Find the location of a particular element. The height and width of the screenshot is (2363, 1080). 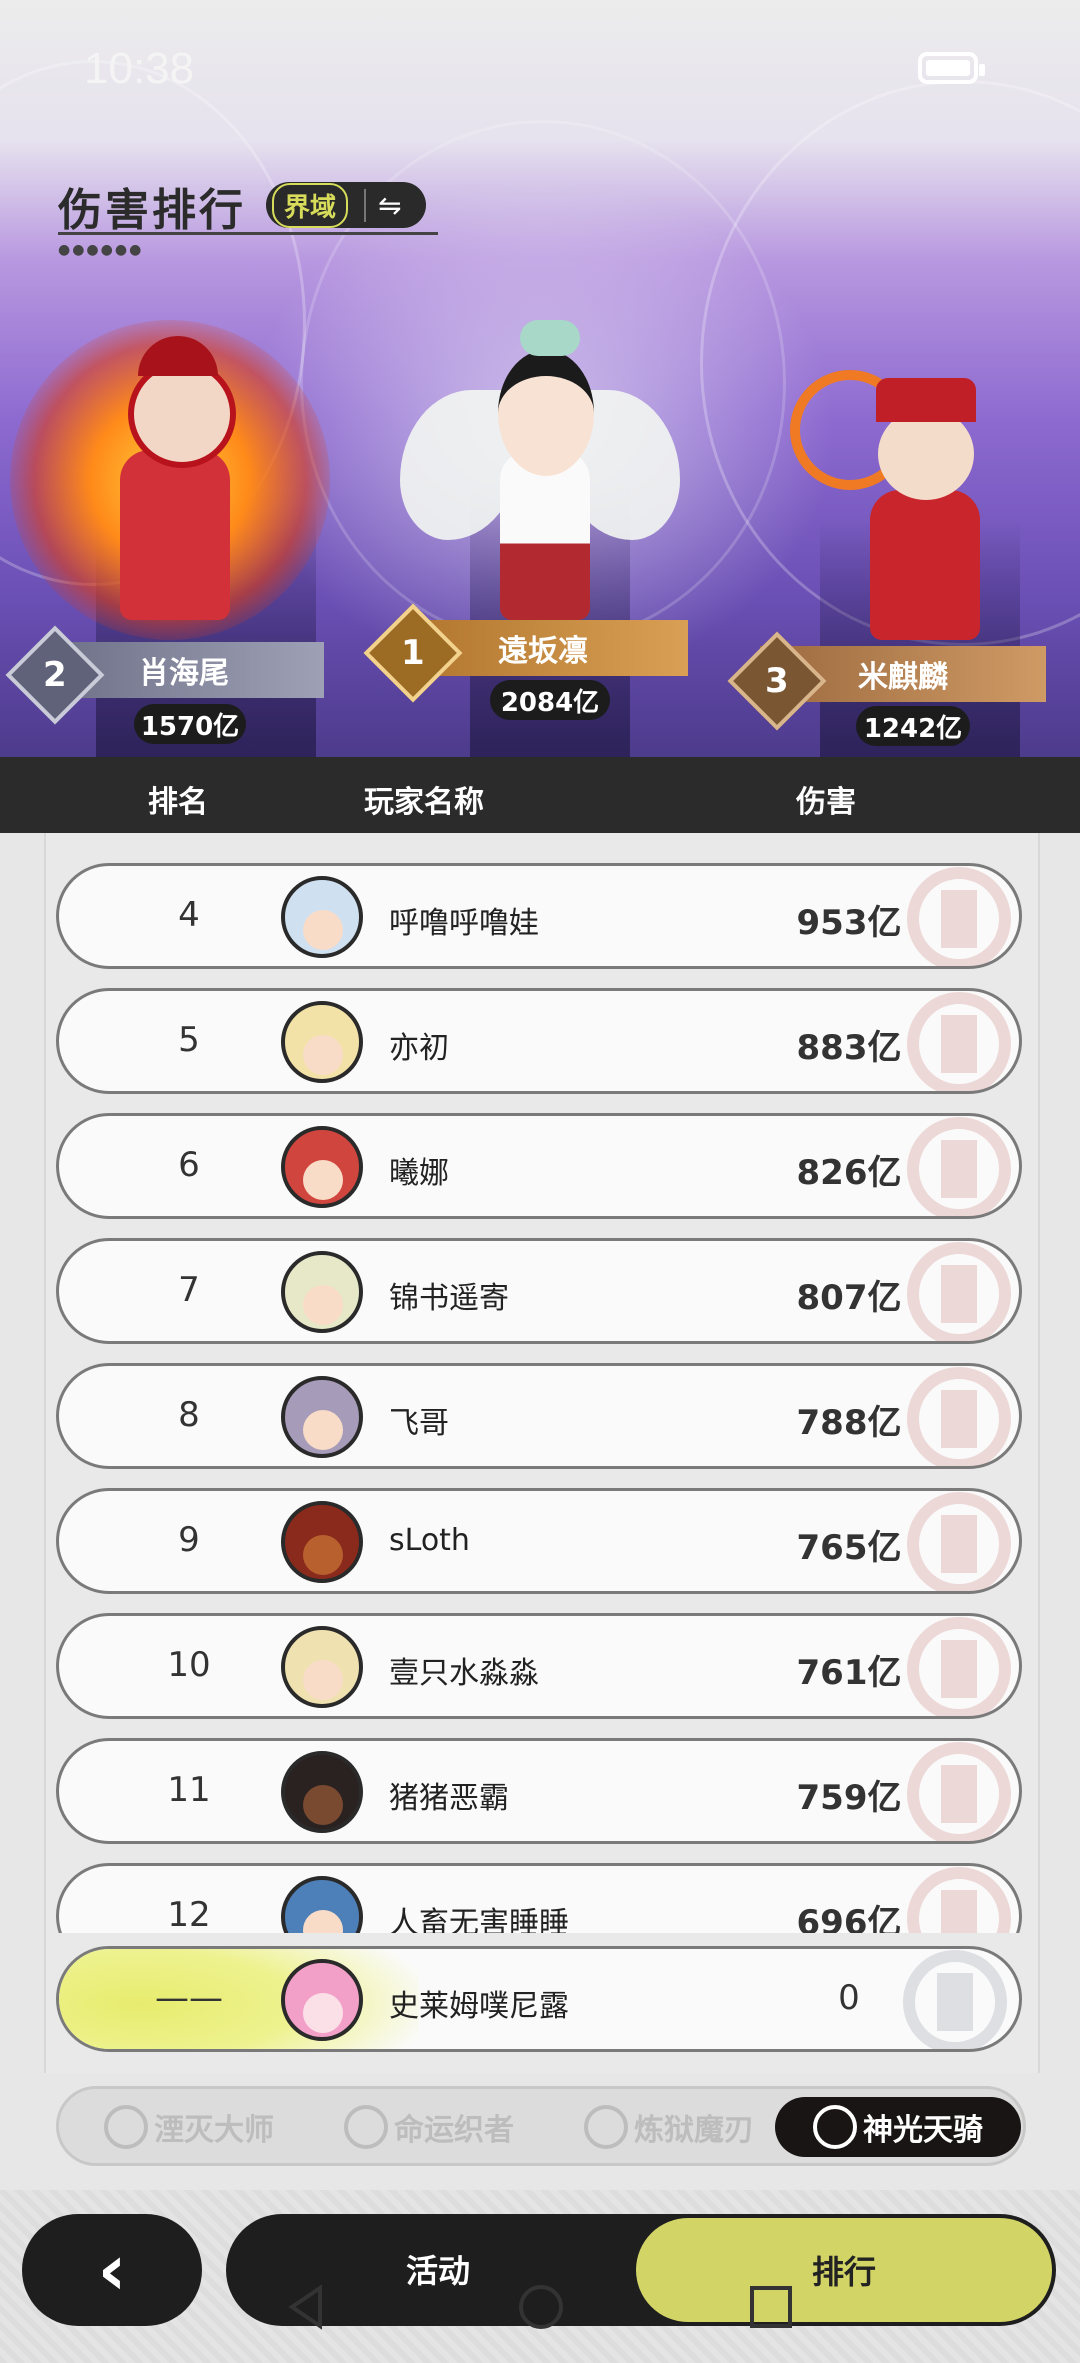

table-row: 4 呼噜呼噜娃 953亿 is located at coordinates (539, 916).